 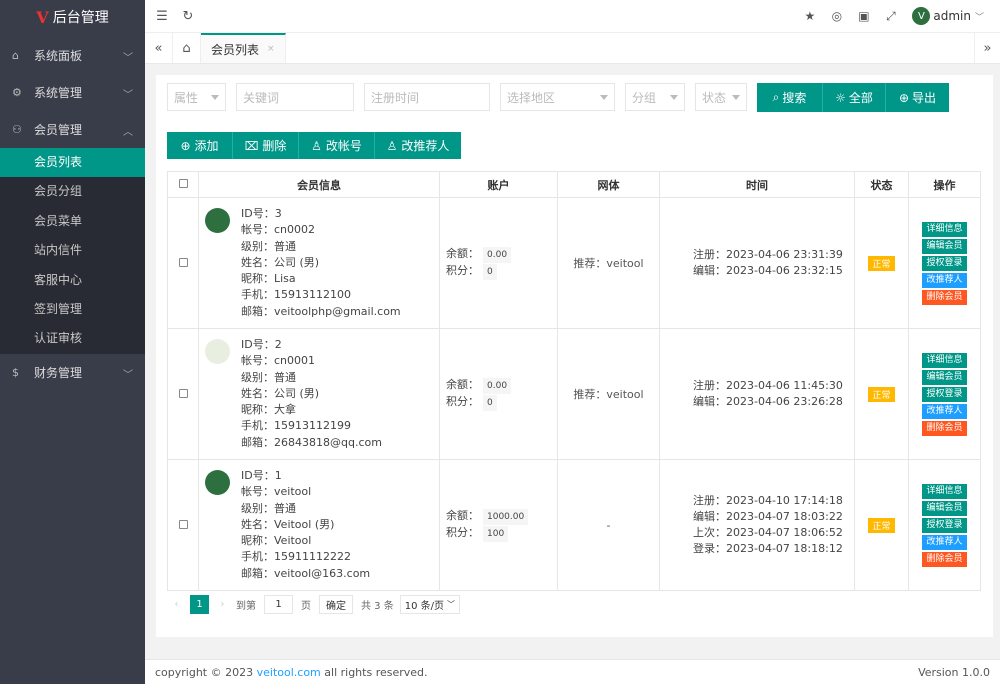 I want to click on member-level-value: 普通, so click(x=285, y=377).